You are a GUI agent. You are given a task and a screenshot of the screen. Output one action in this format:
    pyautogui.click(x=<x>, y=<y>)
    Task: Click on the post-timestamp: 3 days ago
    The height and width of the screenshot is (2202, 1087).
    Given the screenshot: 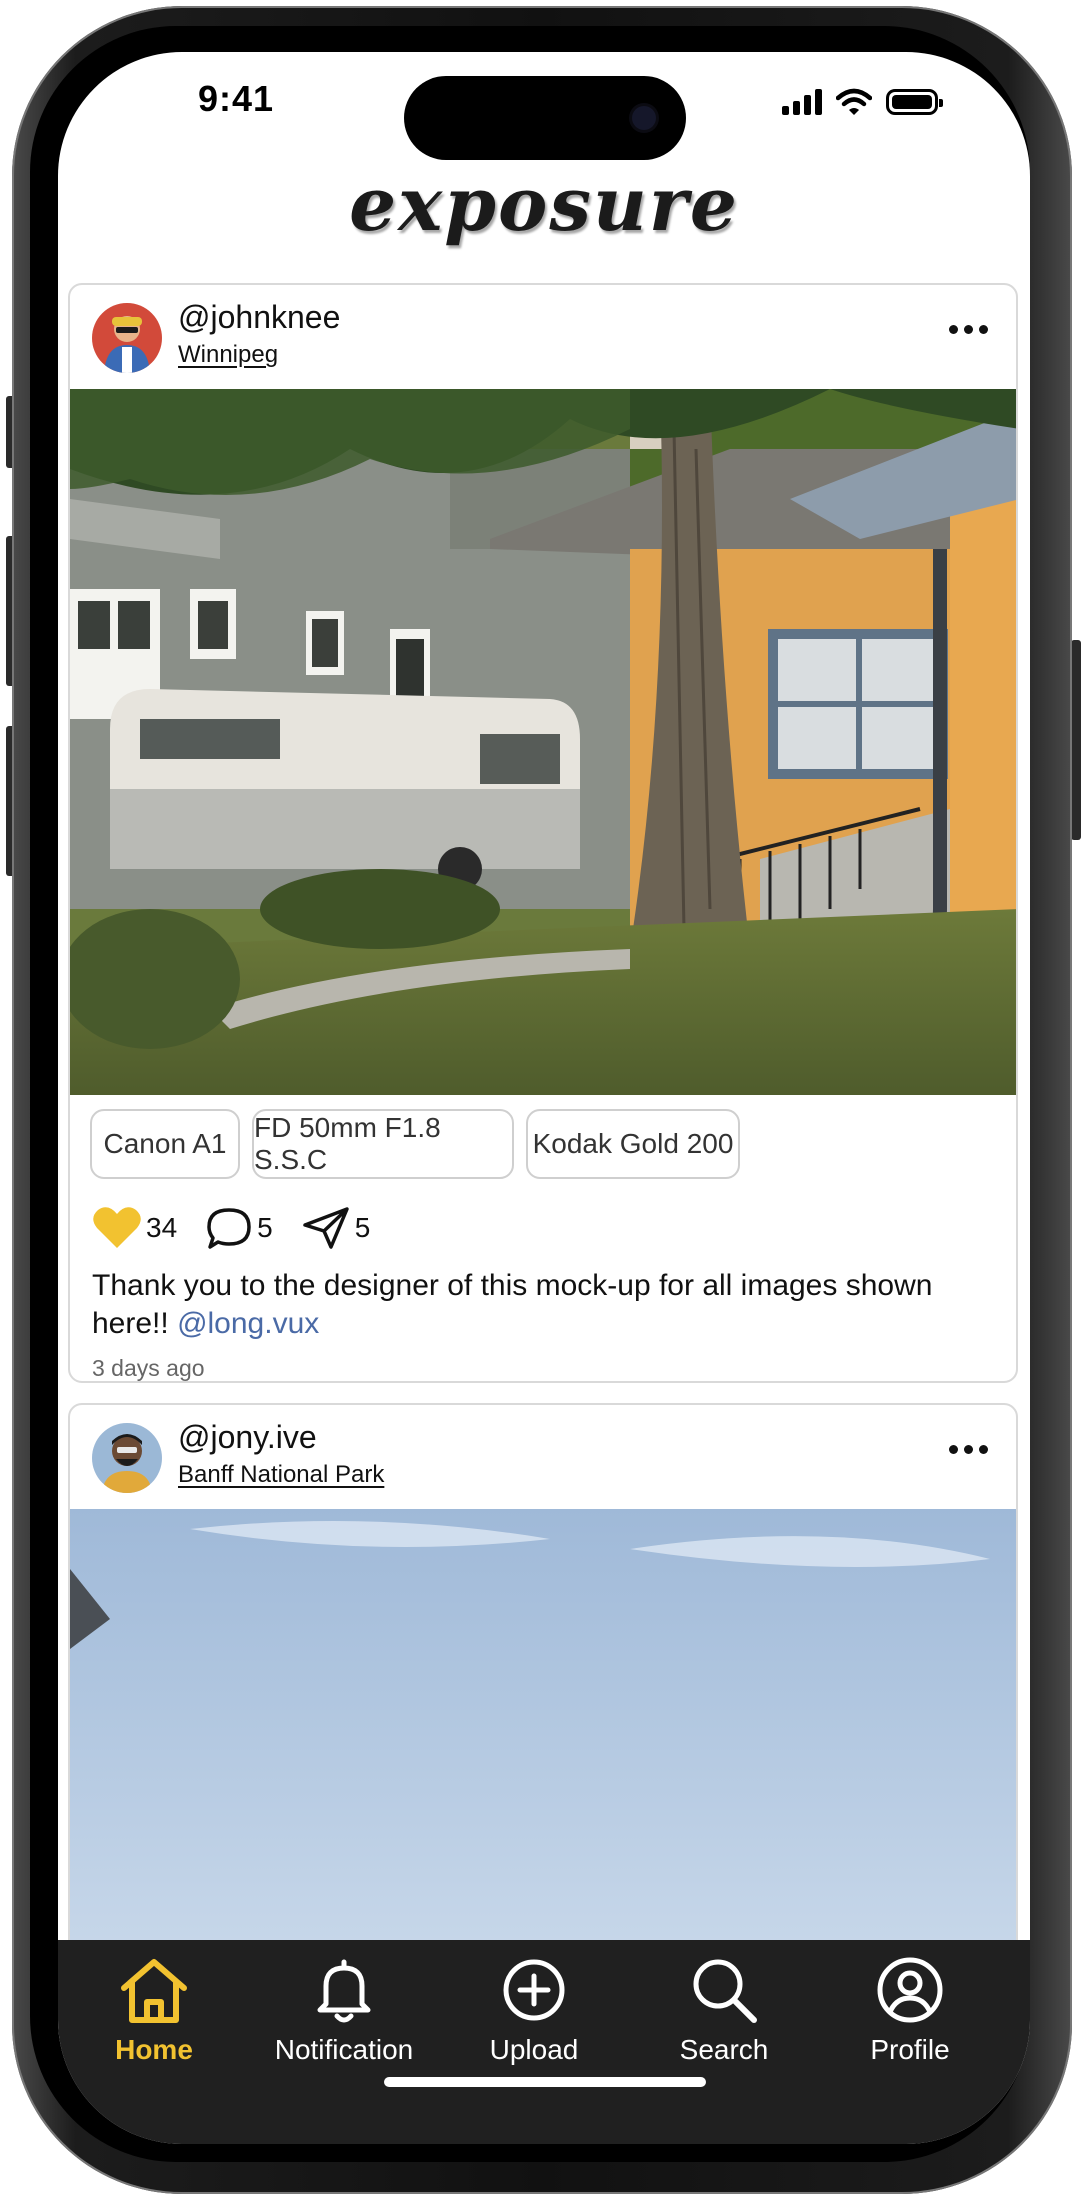 What is the action you would take?
    pyautogui.click(x=148, y=1368)
    